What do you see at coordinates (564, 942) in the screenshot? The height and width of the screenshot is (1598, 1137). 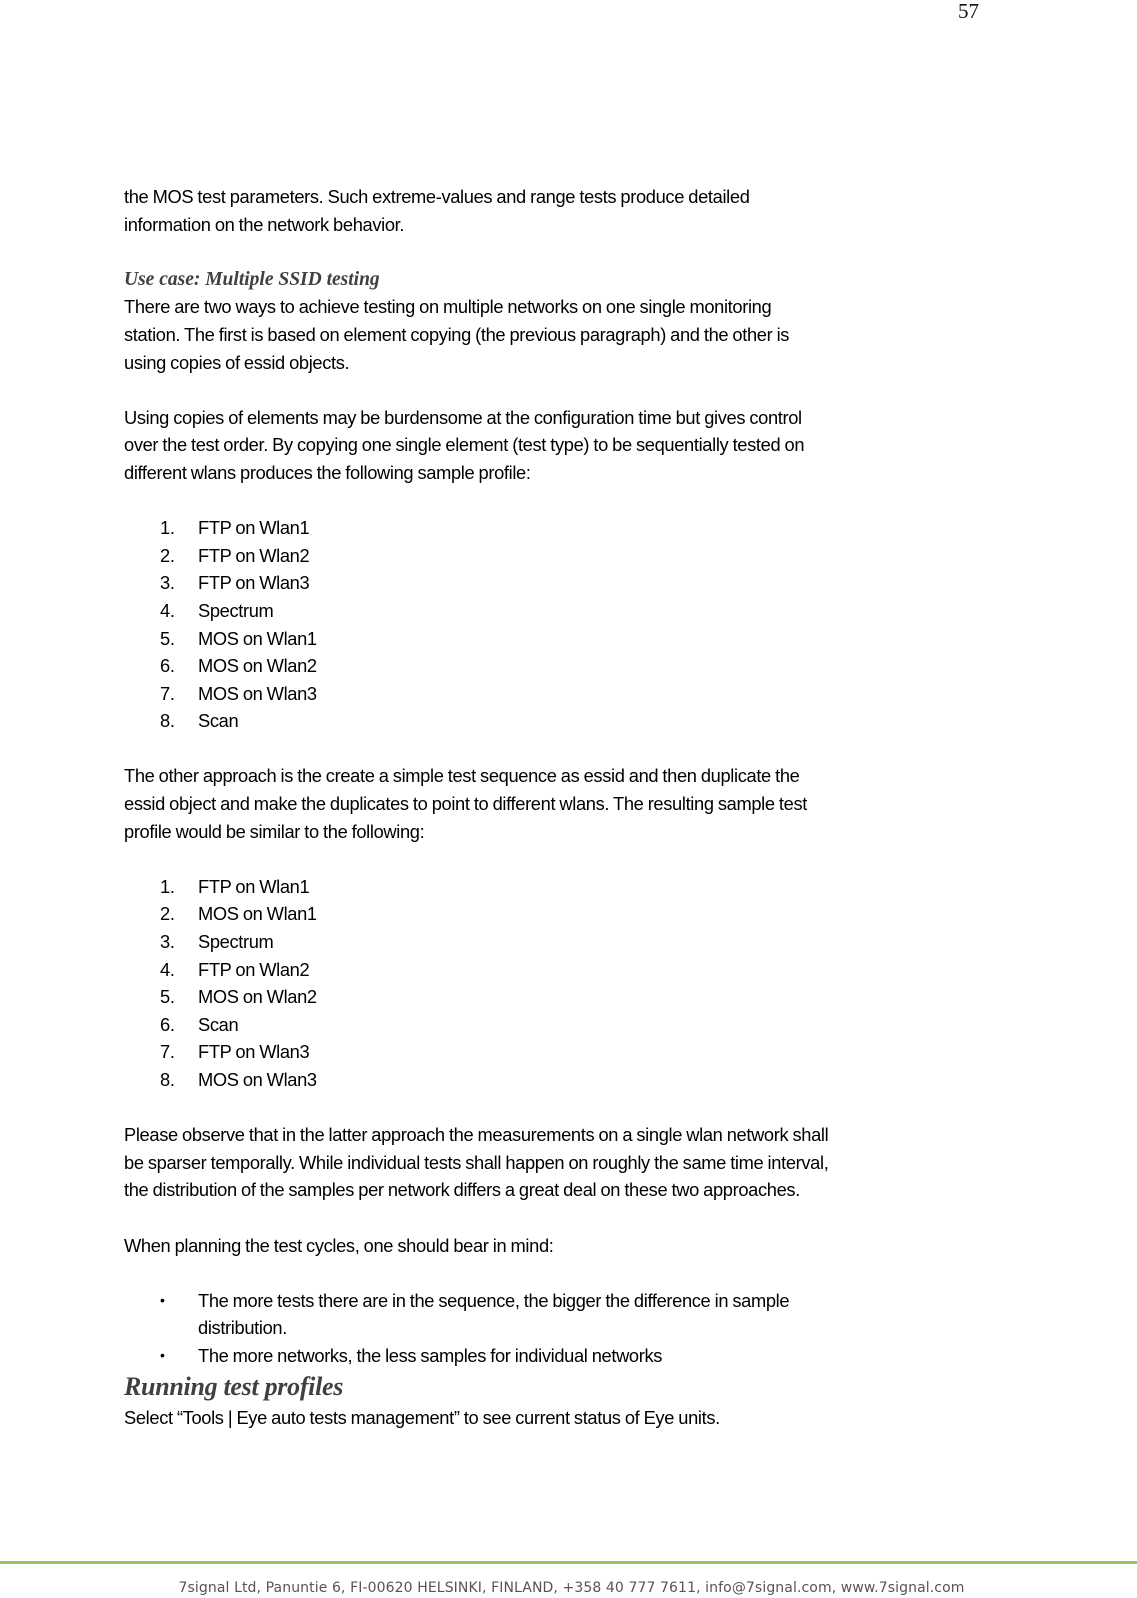 I see `list-item: 3. Spectrum` at bounding box center [564, 942].